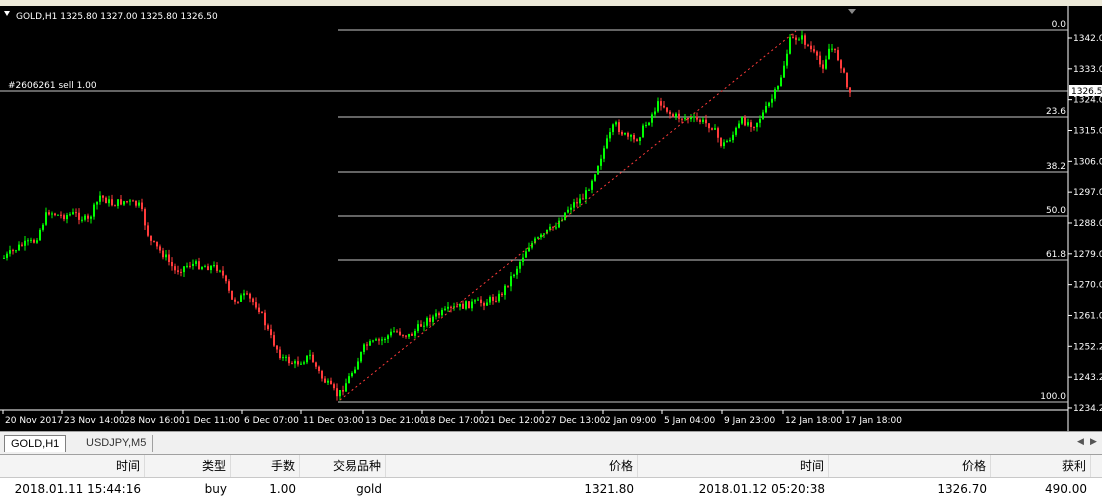 The width and height of the screenshot is (1102, 501). Describe the element at coordinates (1087, 378) in the screenshot. I see `price-tick-label: 1243.25` at that location.